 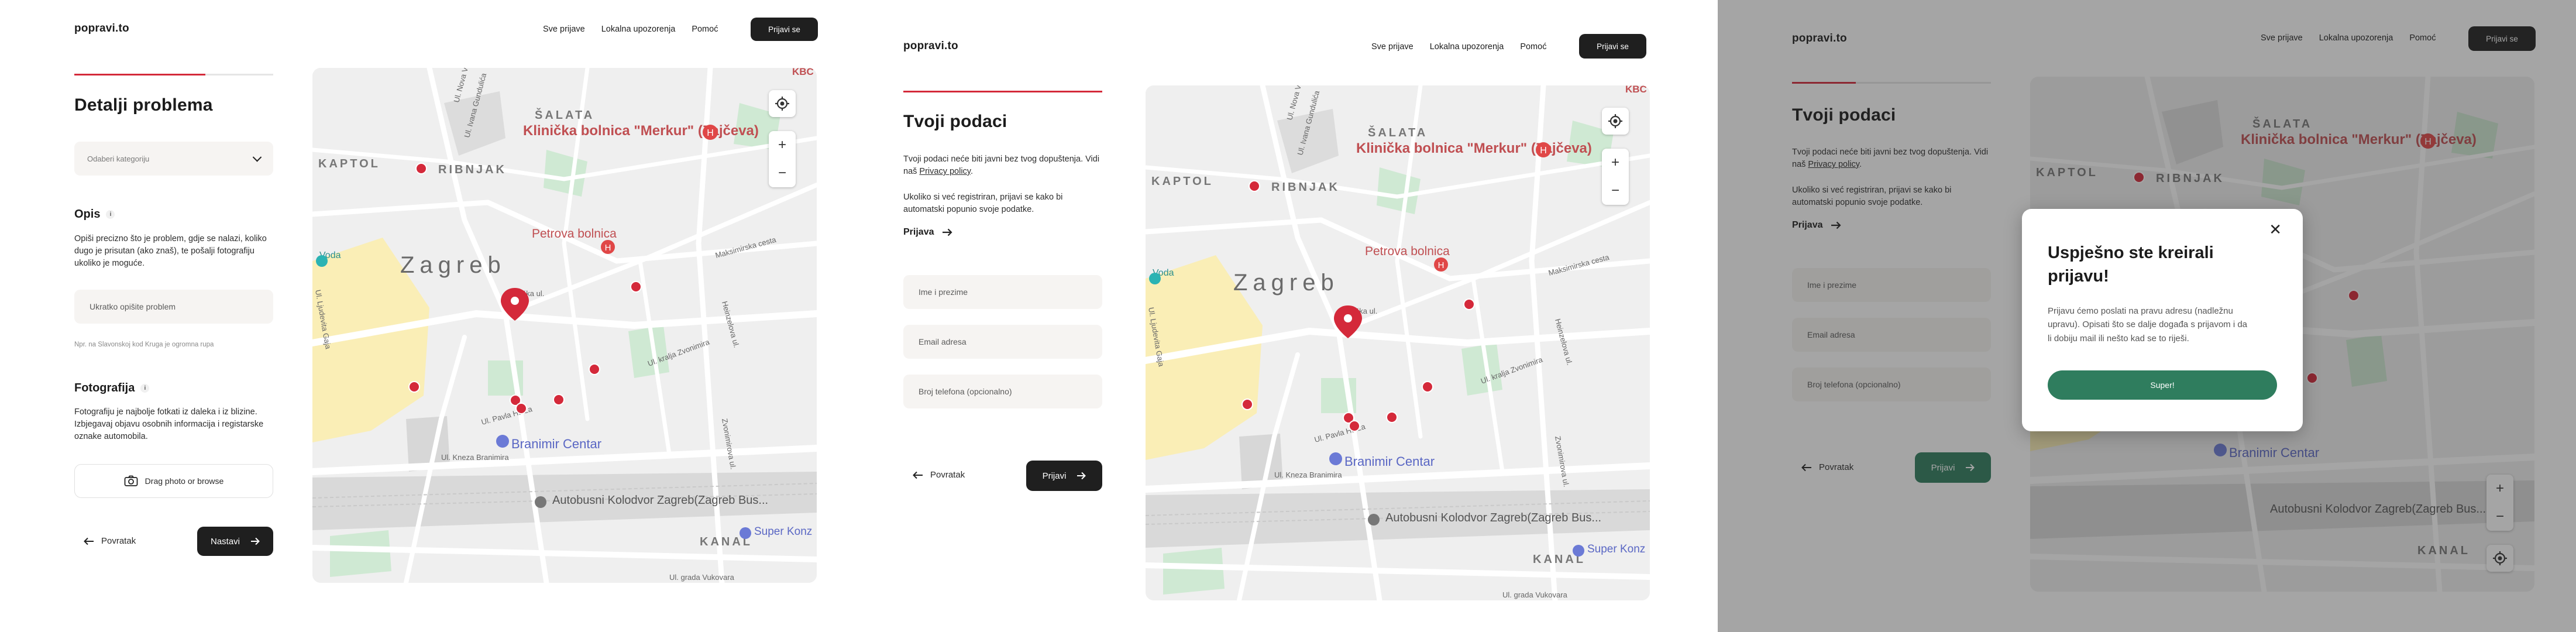 I want to click on close-icon: ✕, so click(x=2275, y=230).